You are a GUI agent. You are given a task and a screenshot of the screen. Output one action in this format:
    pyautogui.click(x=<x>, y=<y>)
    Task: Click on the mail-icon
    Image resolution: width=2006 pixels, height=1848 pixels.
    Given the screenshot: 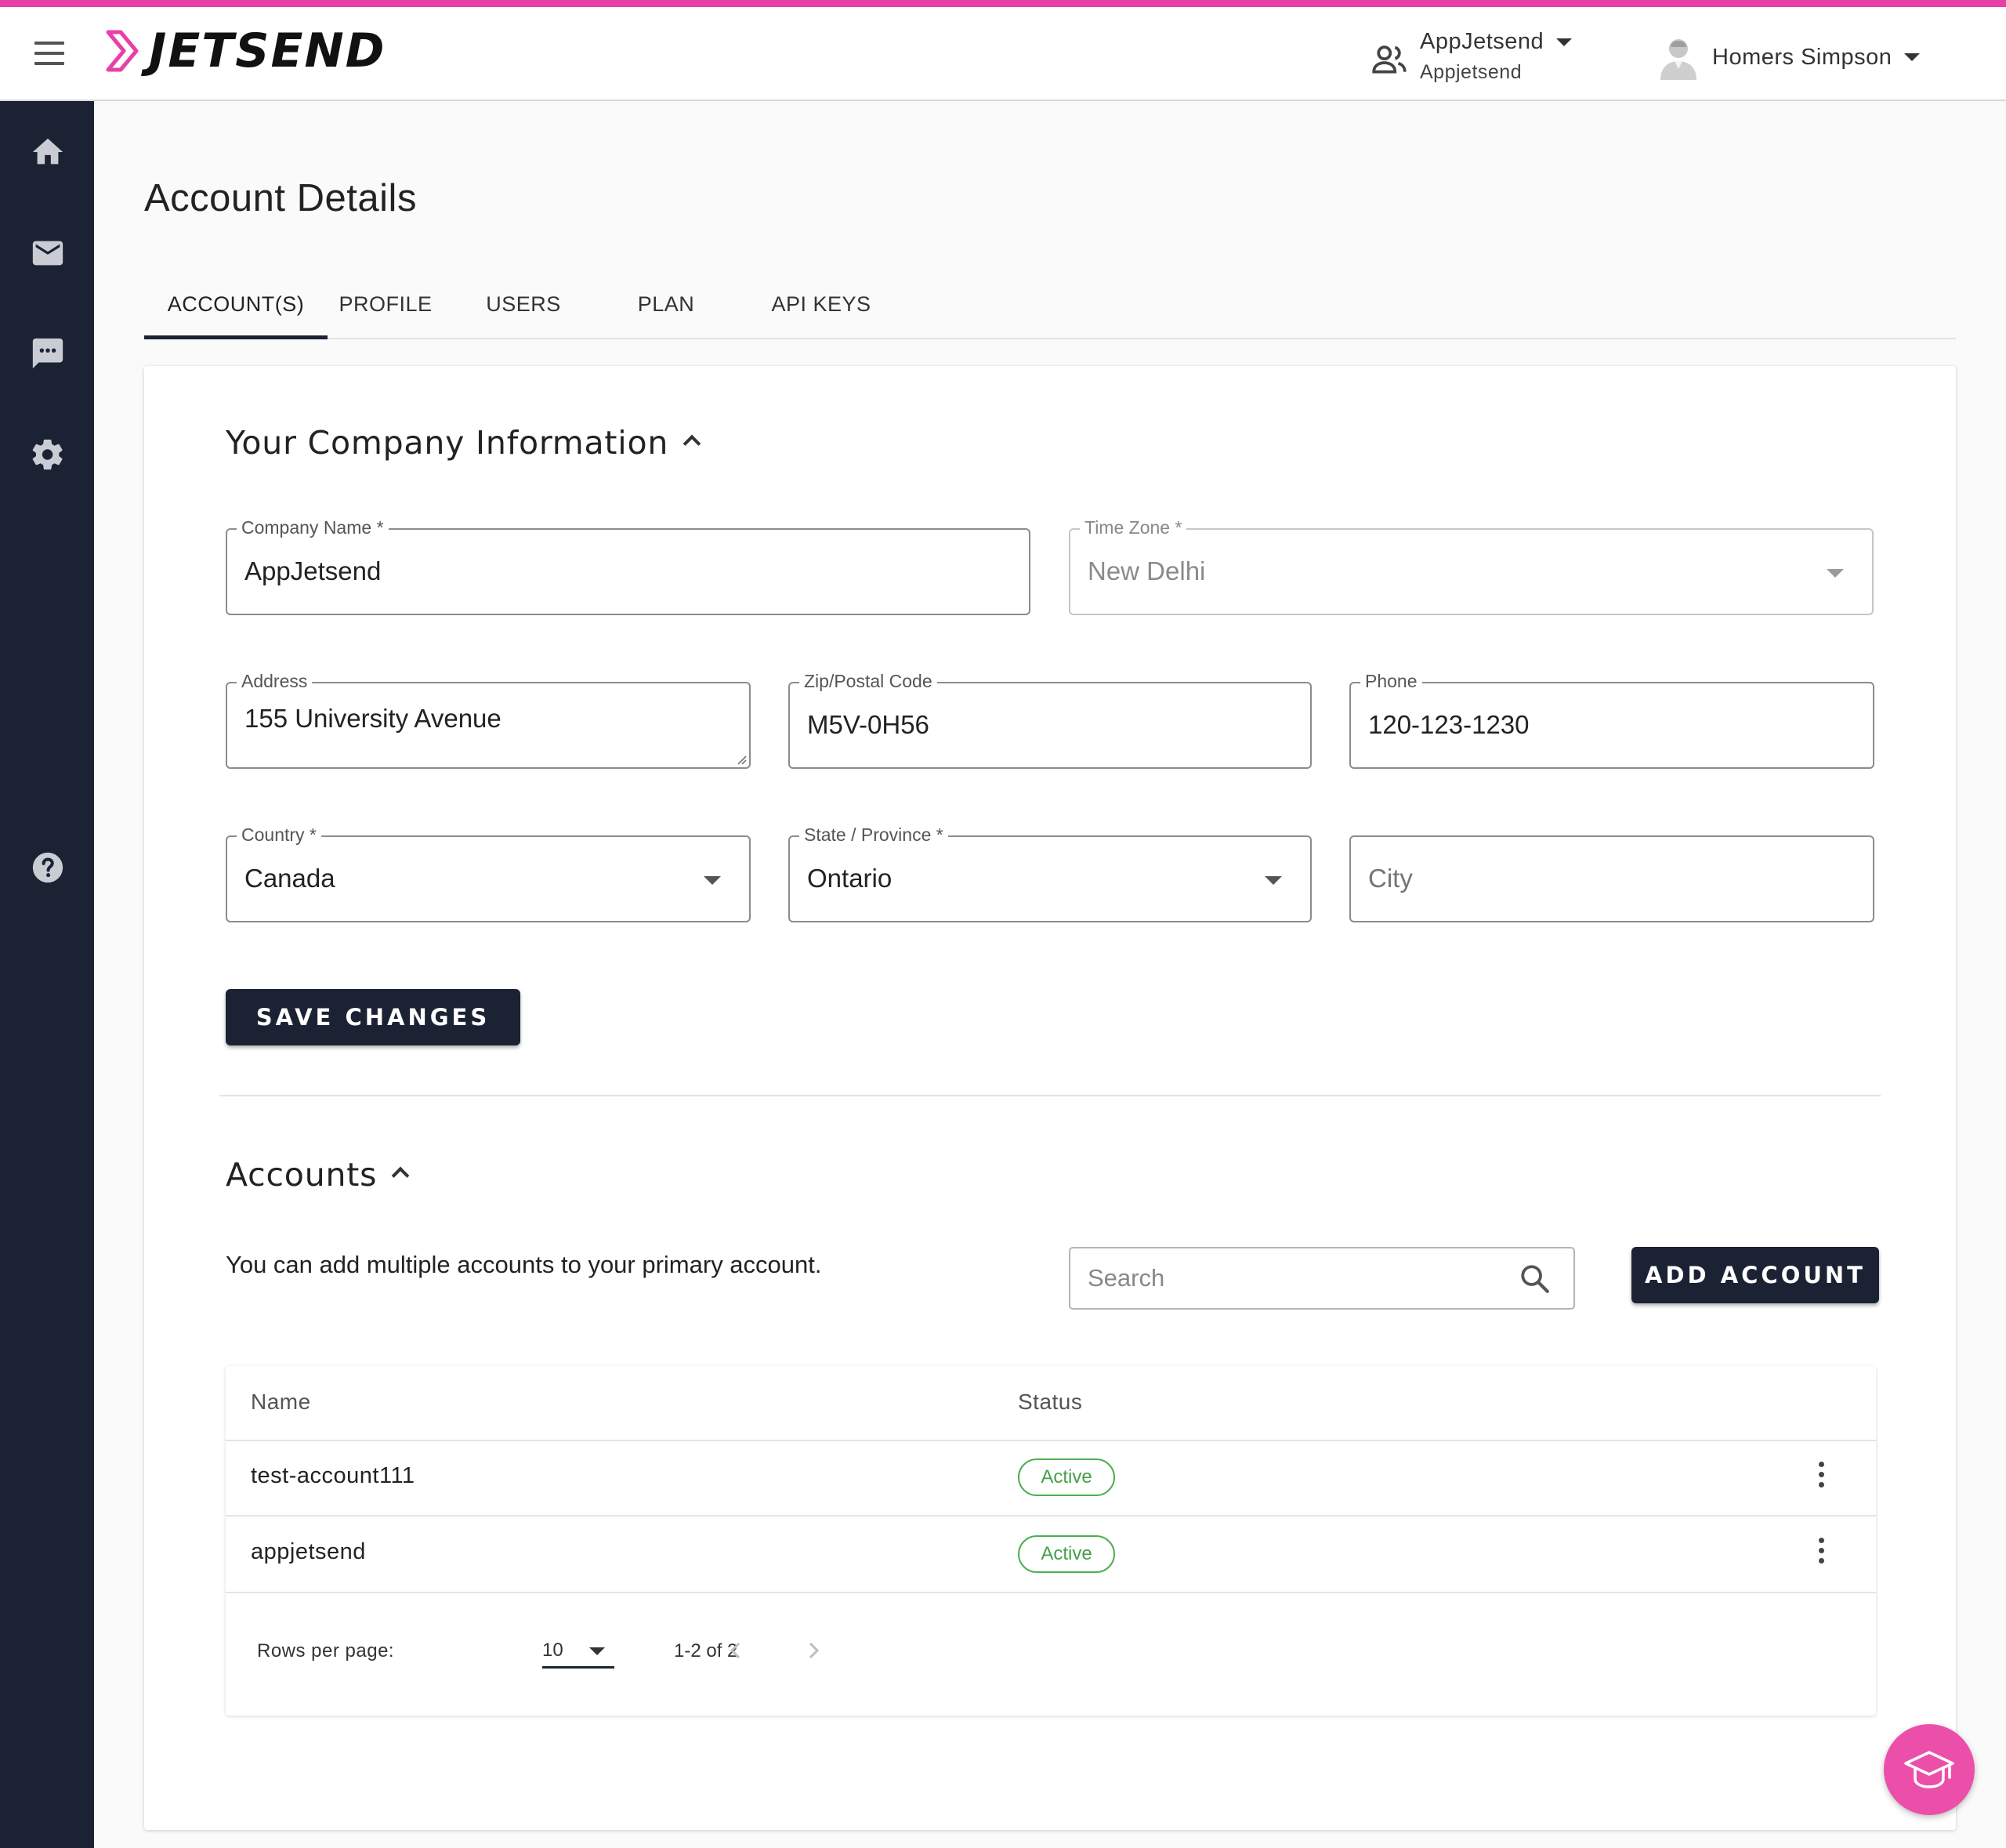 What is the action you would take?
    pyautogui.click(x=48, y=253)
    